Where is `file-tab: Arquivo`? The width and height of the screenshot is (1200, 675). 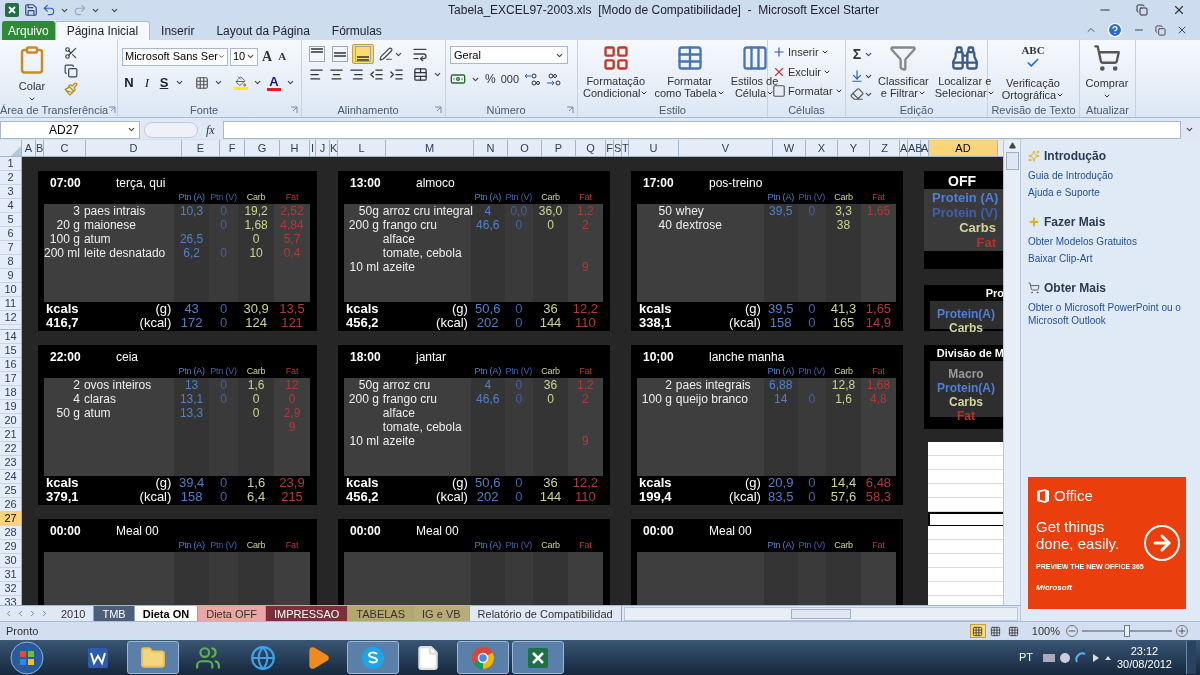
file-tab: Arquivo is located at coordinates (28, 30).